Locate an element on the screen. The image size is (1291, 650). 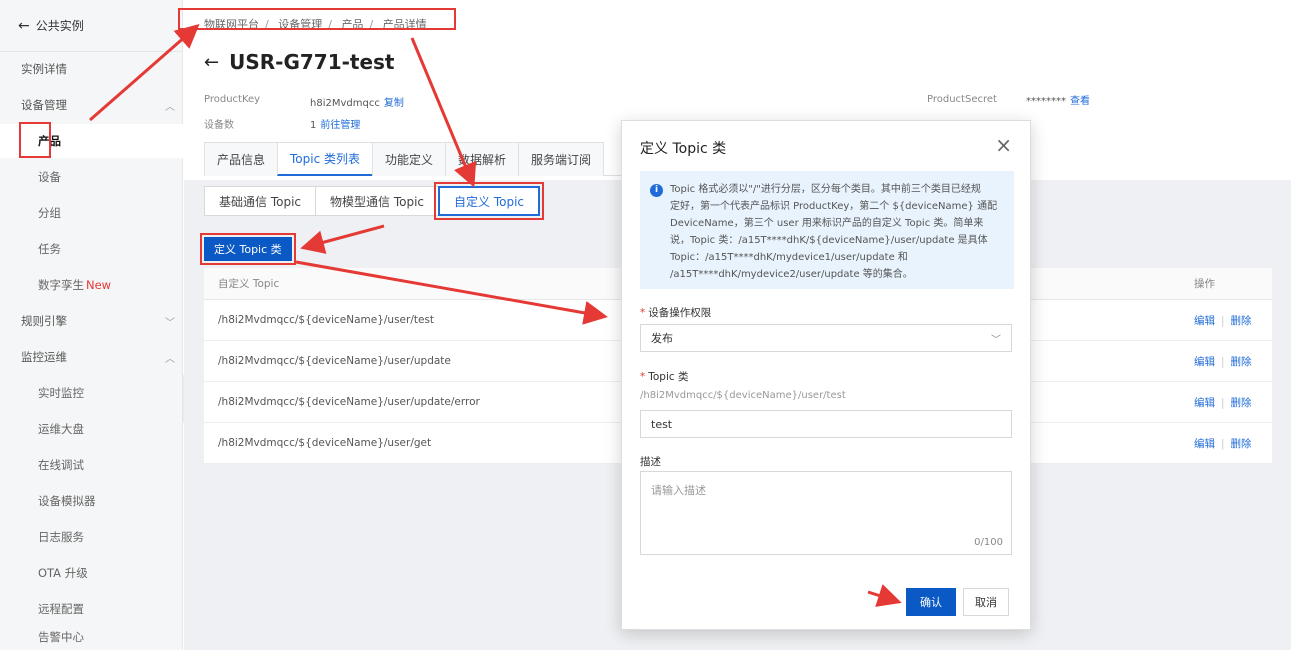
sidebar-item-monitoring: 监控运维 ︿ is located at coordinates (91, 357).